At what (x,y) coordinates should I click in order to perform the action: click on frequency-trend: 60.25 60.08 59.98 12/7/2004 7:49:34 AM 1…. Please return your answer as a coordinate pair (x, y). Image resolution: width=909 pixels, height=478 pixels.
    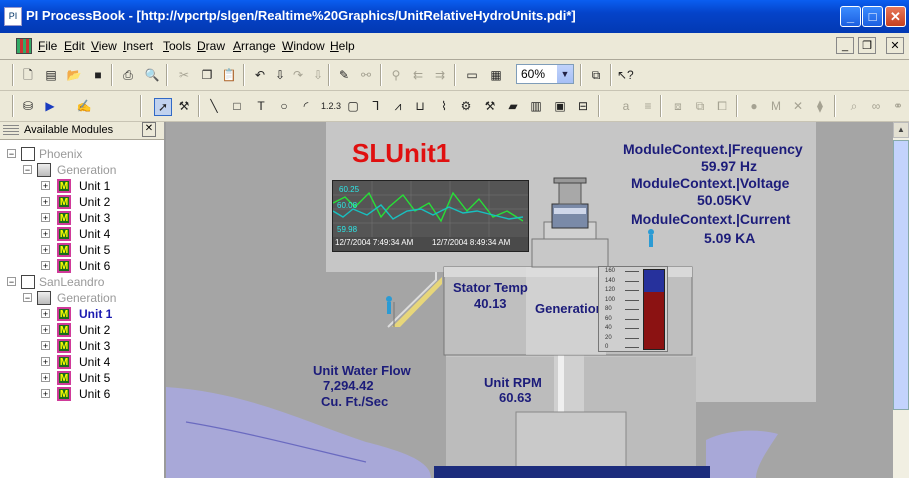
    Looking at the image, I should click on (430, 216).